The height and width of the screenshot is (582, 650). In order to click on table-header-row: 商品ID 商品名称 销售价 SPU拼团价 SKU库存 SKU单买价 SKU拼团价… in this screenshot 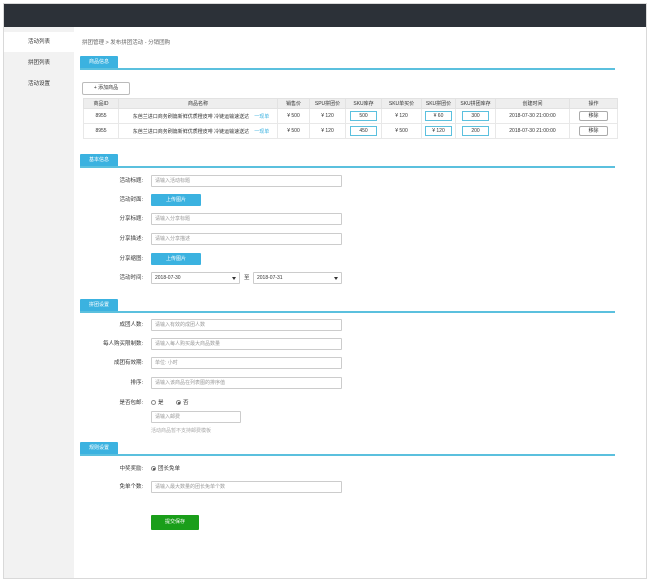, I will do `click(350, 103)`.